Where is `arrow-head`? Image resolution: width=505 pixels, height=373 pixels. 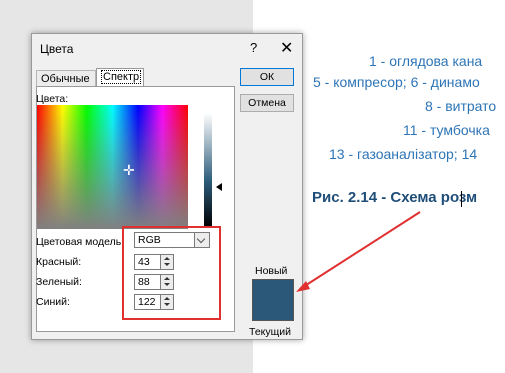 arrow-head is located at coordinates (303, 286).